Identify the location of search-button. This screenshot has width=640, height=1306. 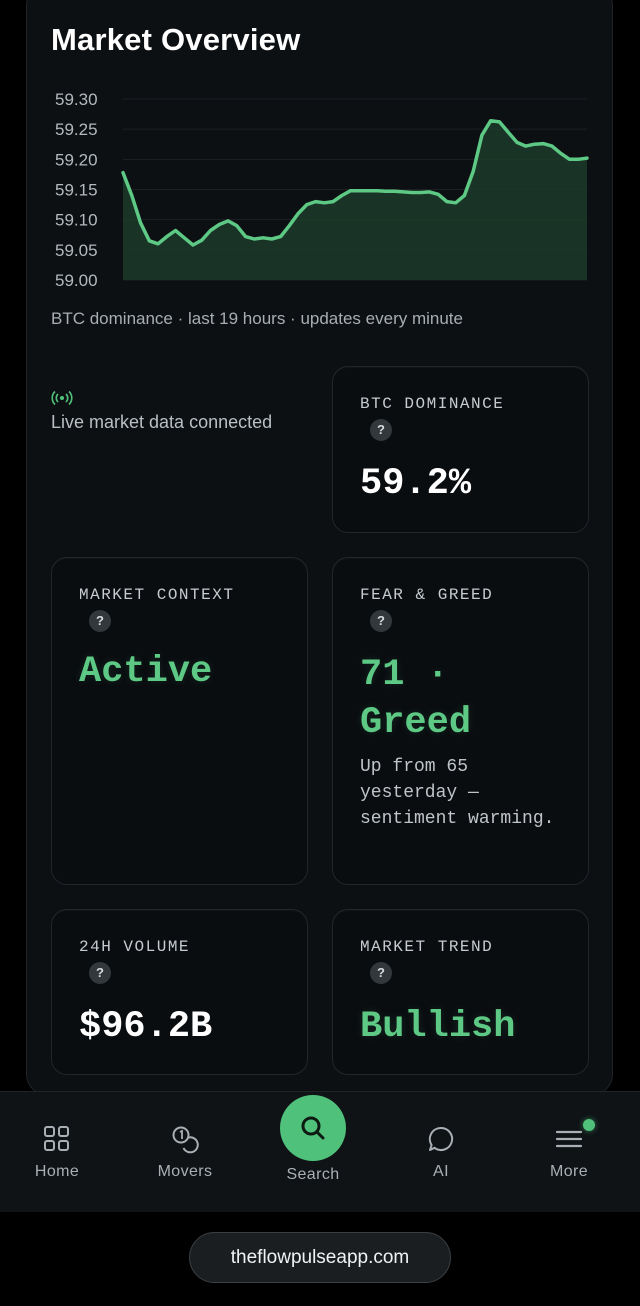
(313, 1128).